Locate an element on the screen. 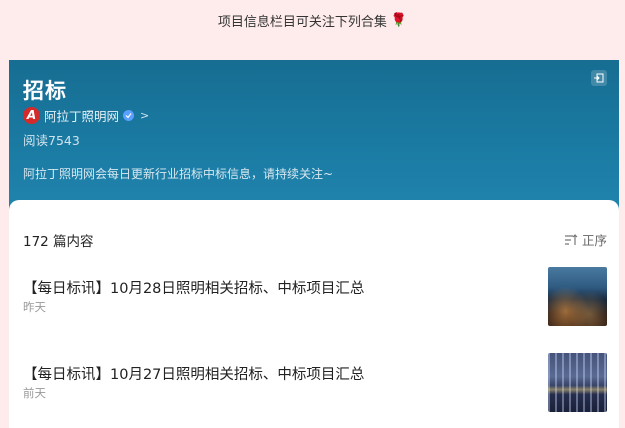 Image resolution: width=625 pixels, height=428 pixels. sort-button: 正序 is located at coordinates (585, 239).